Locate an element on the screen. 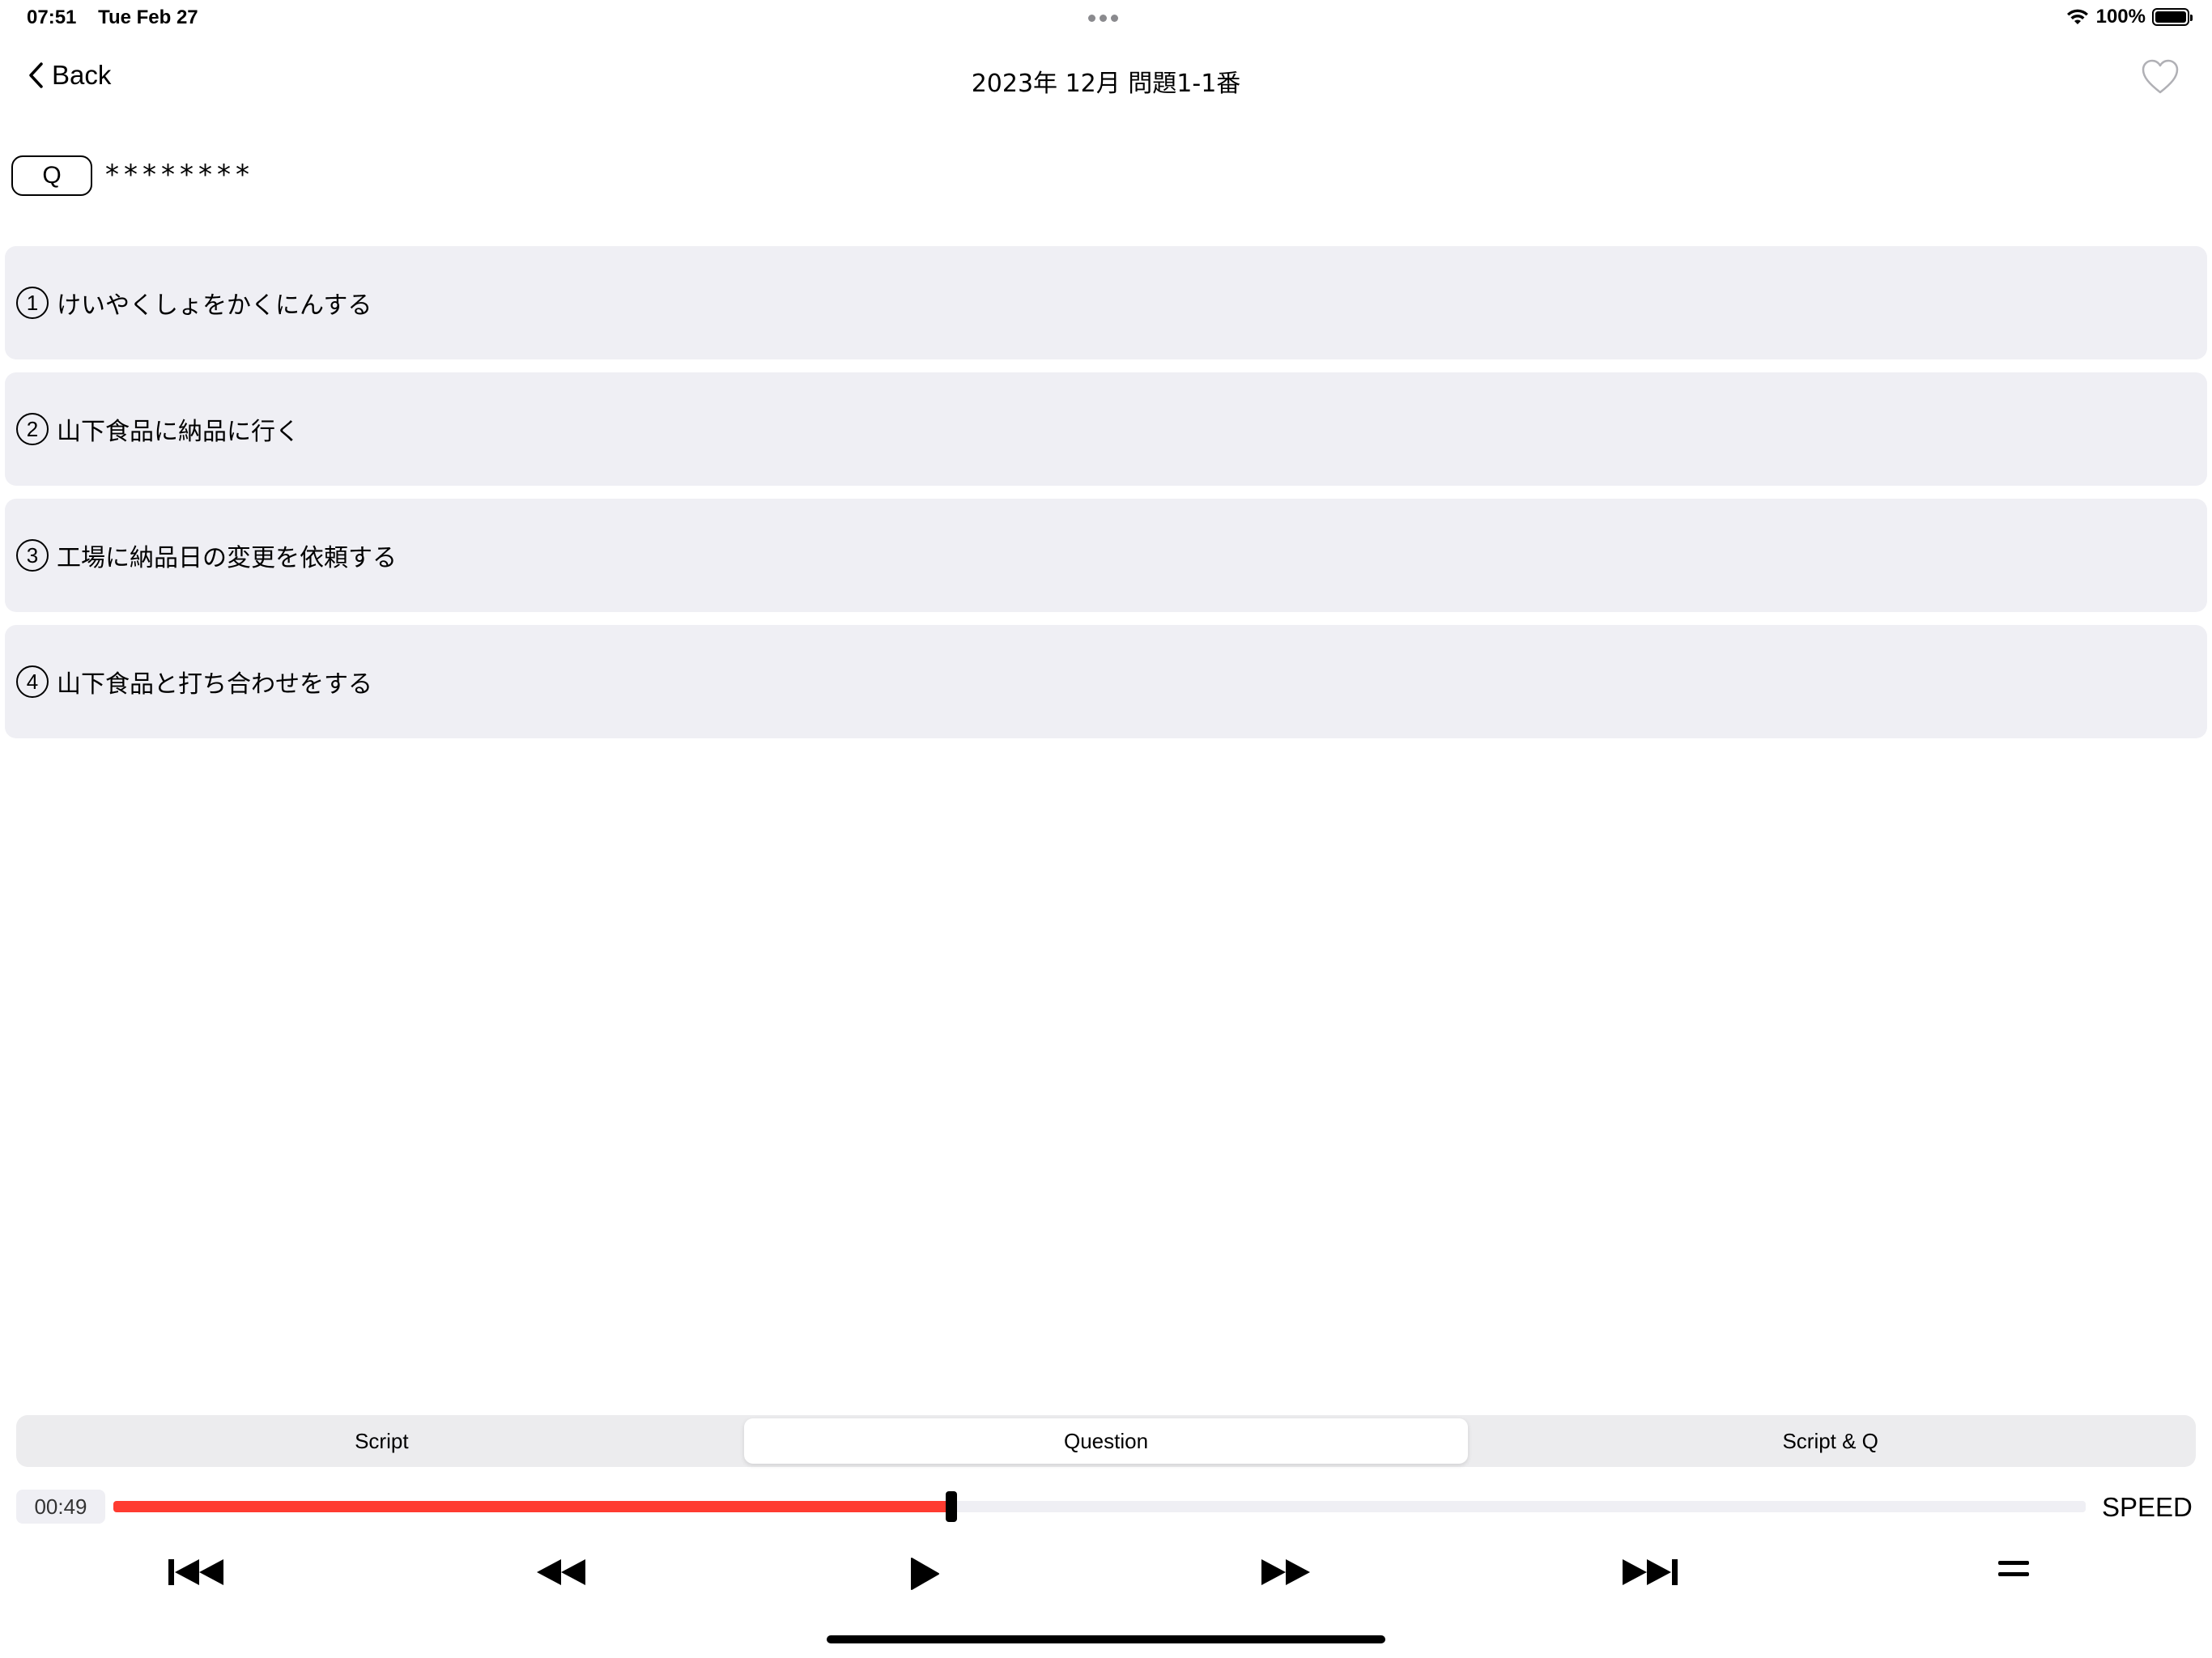  menu-button is located at coordinates (2014, 1569).